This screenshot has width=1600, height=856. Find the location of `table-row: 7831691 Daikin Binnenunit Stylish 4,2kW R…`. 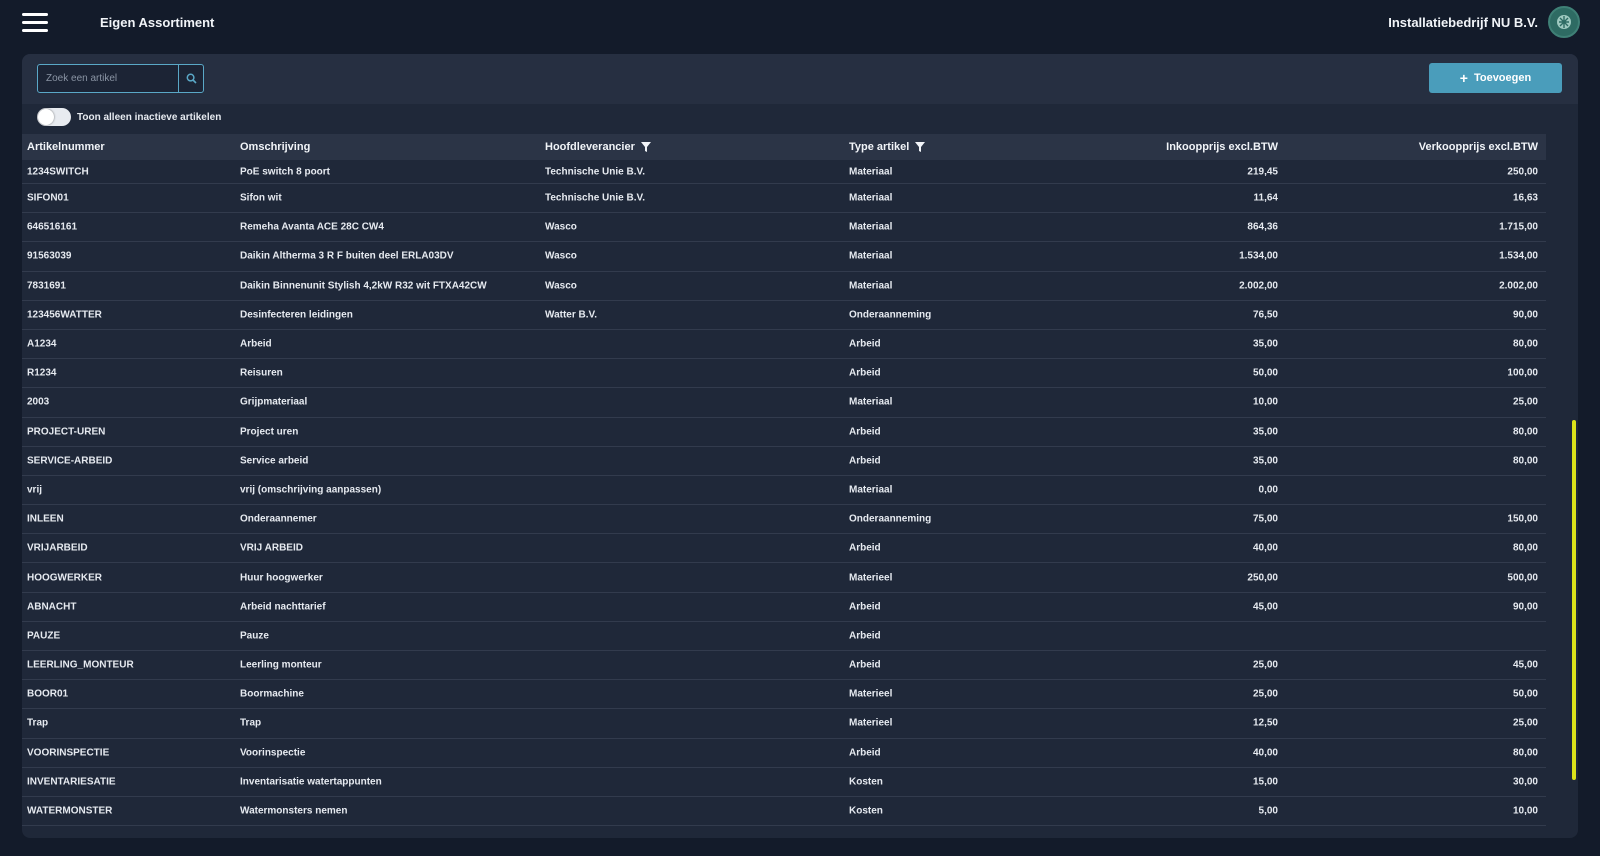

table-row: 7831691 Daikin Binnenunit Stylish 4,2kW R… is located at coordinates (784, 286).